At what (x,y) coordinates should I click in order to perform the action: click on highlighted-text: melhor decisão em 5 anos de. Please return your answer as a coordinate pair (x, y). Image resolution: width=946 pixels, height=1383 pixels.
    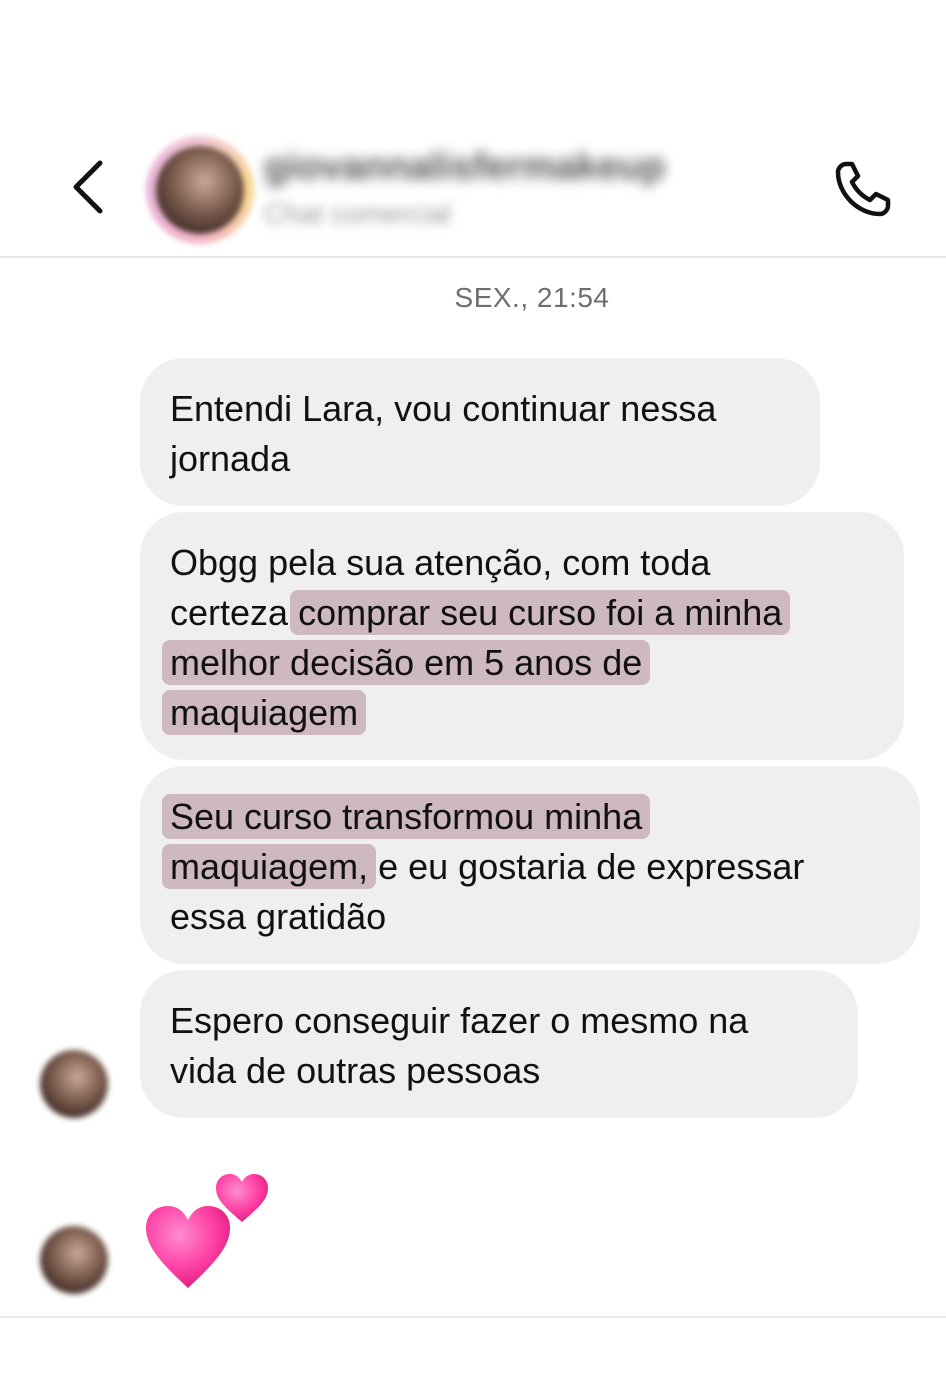
    Looking at the image, I should click on (406, 662).